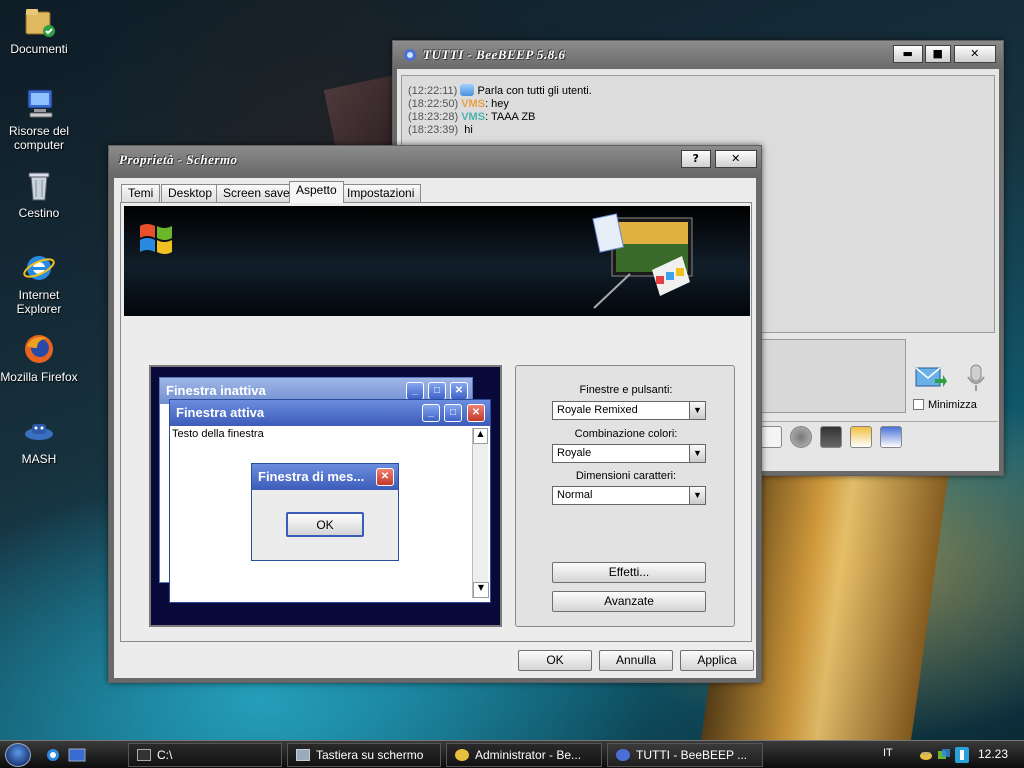  I want to click on desktop-icon-documenti: Documenti, so click(39, 30).